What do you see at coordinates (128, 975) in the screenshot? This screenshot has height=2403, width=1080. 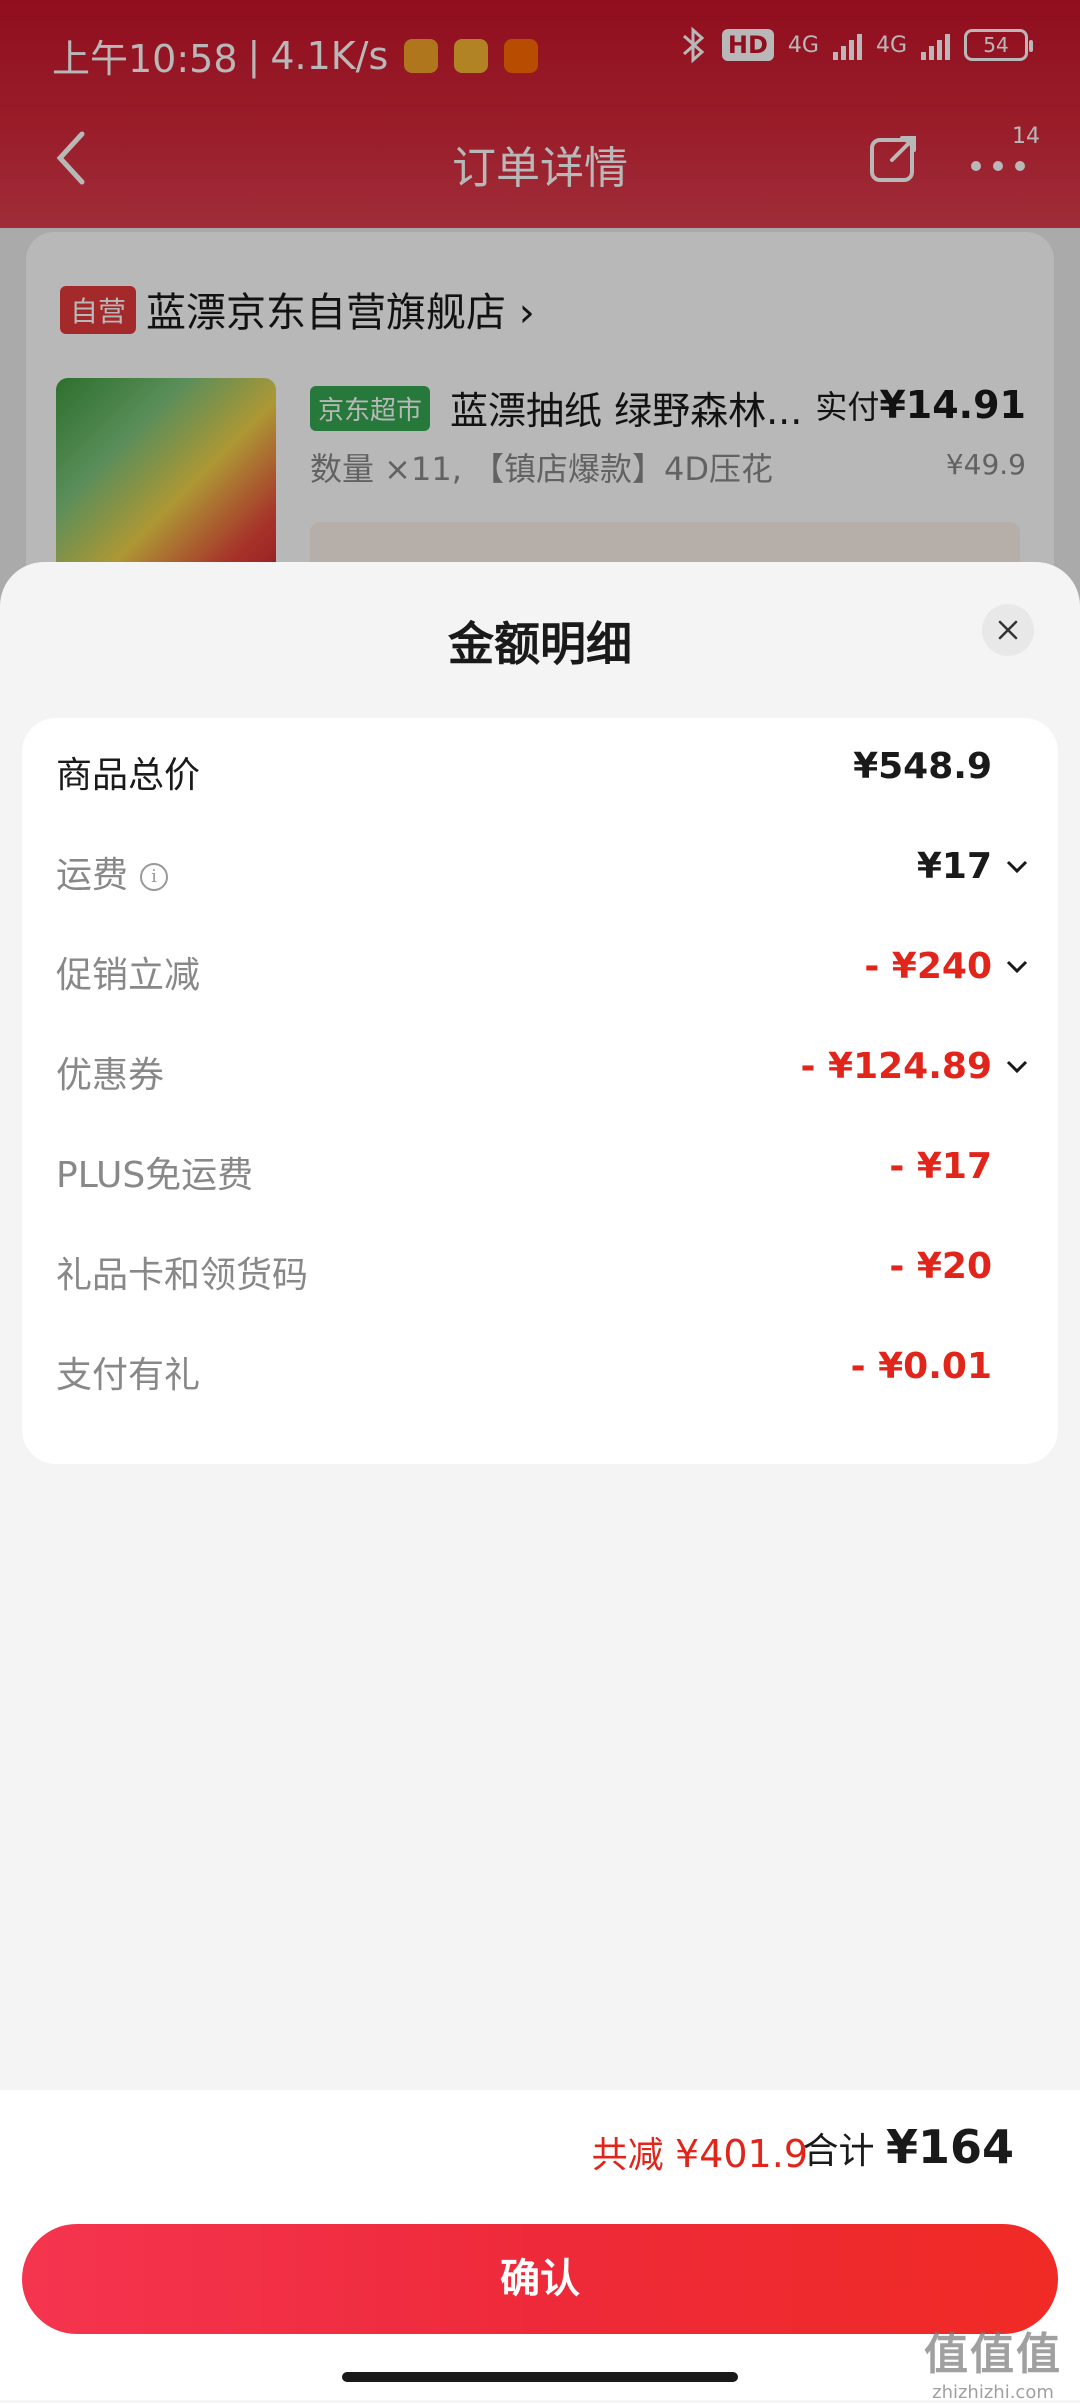 I see `row-label: 促销立减` at bounding box center [128, 975].